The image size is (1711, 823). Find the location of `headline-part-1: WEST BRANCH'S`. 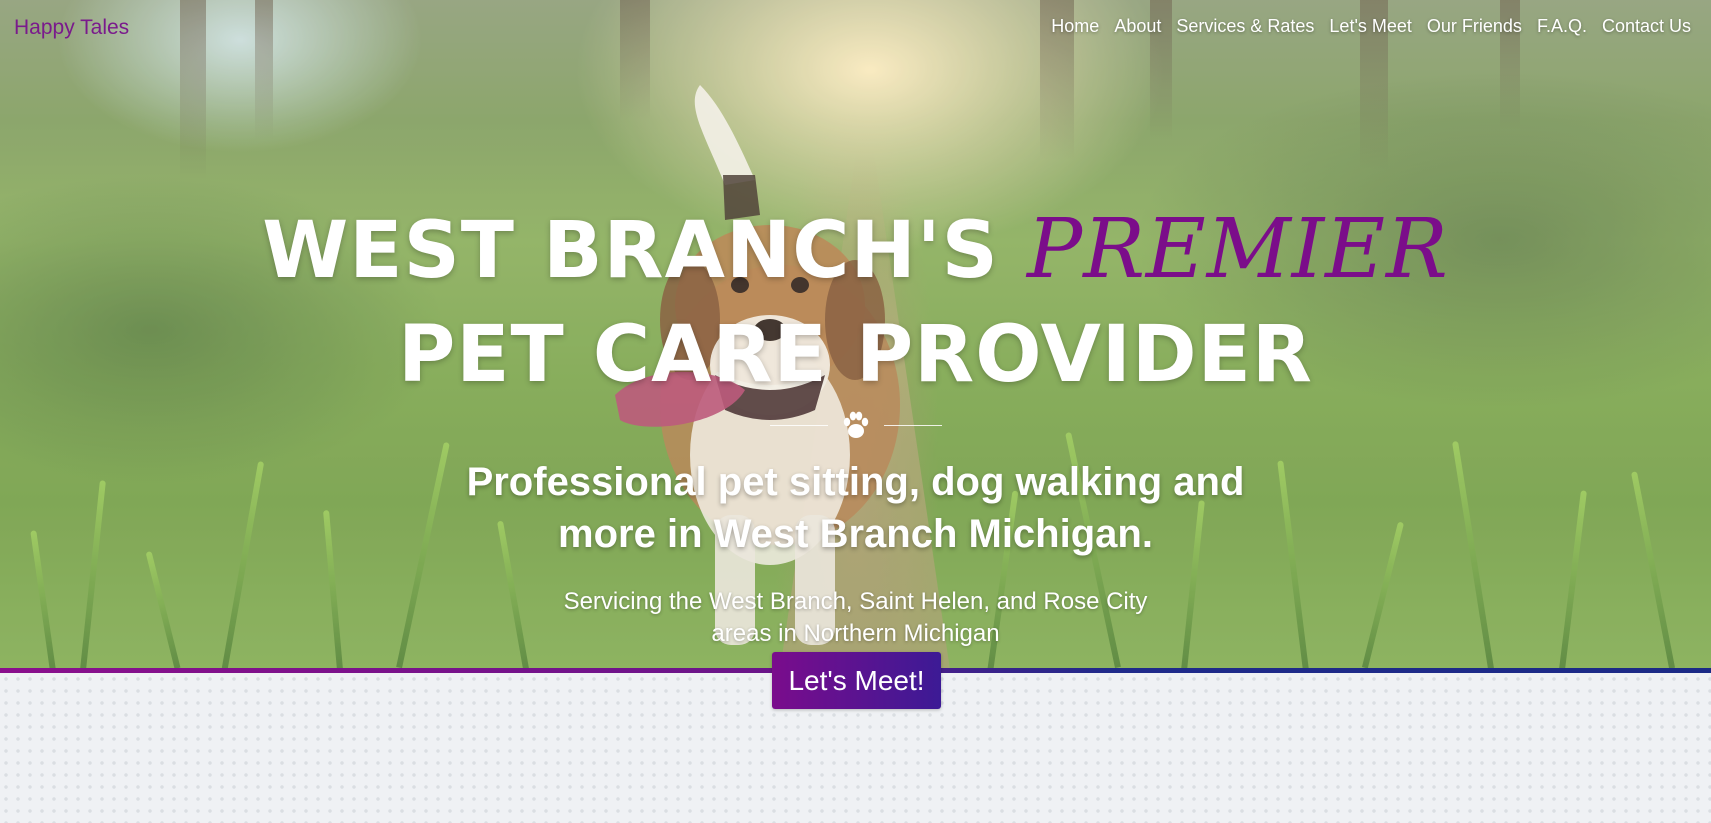

headline-part-1: WEST BRANCH'S is located at coordinates (630, 251).